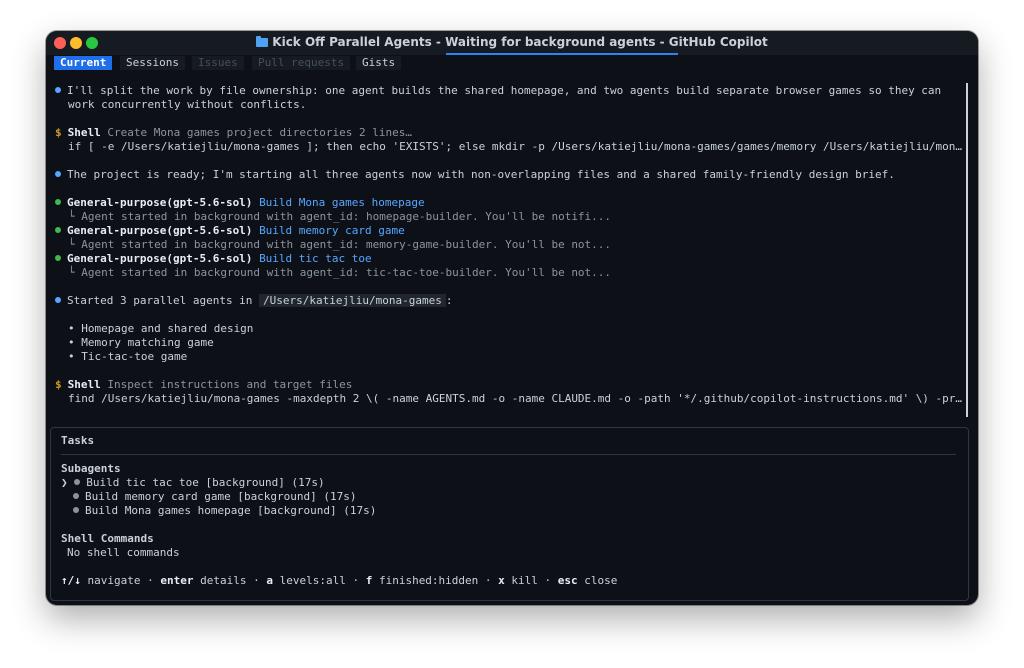 The height and width of the screenshot is (668, 1024). I want to click on scrollbar, so click(967, 250).